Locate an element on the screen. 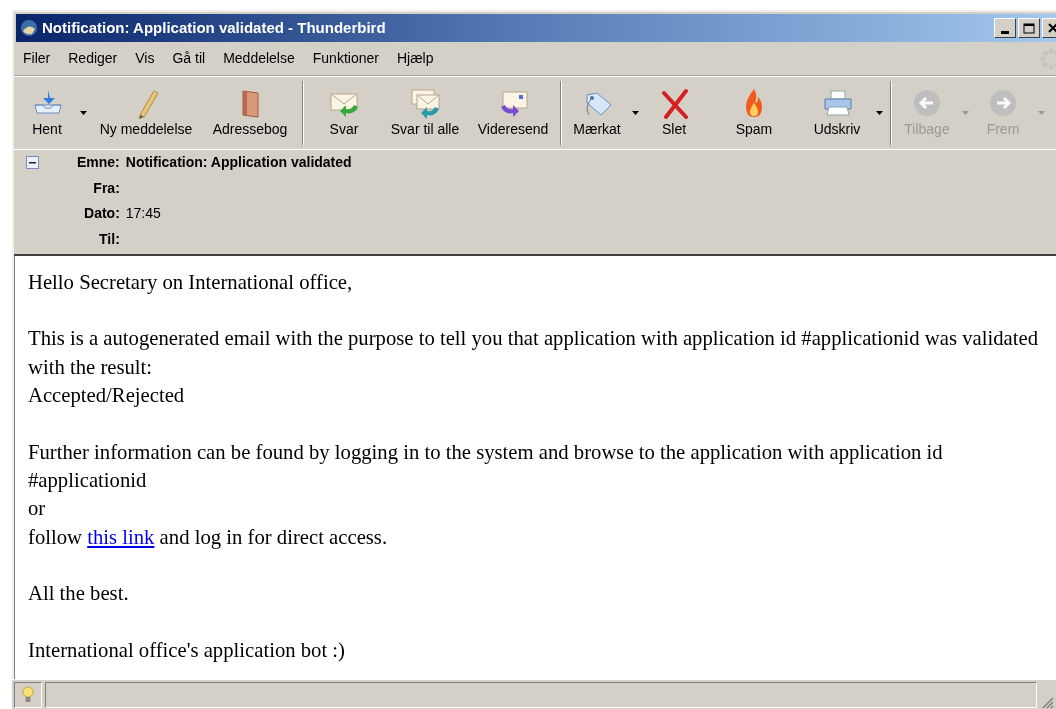 This screenshot has width=1056, height=709. maximize-button is located at coordinates (1029, 28).